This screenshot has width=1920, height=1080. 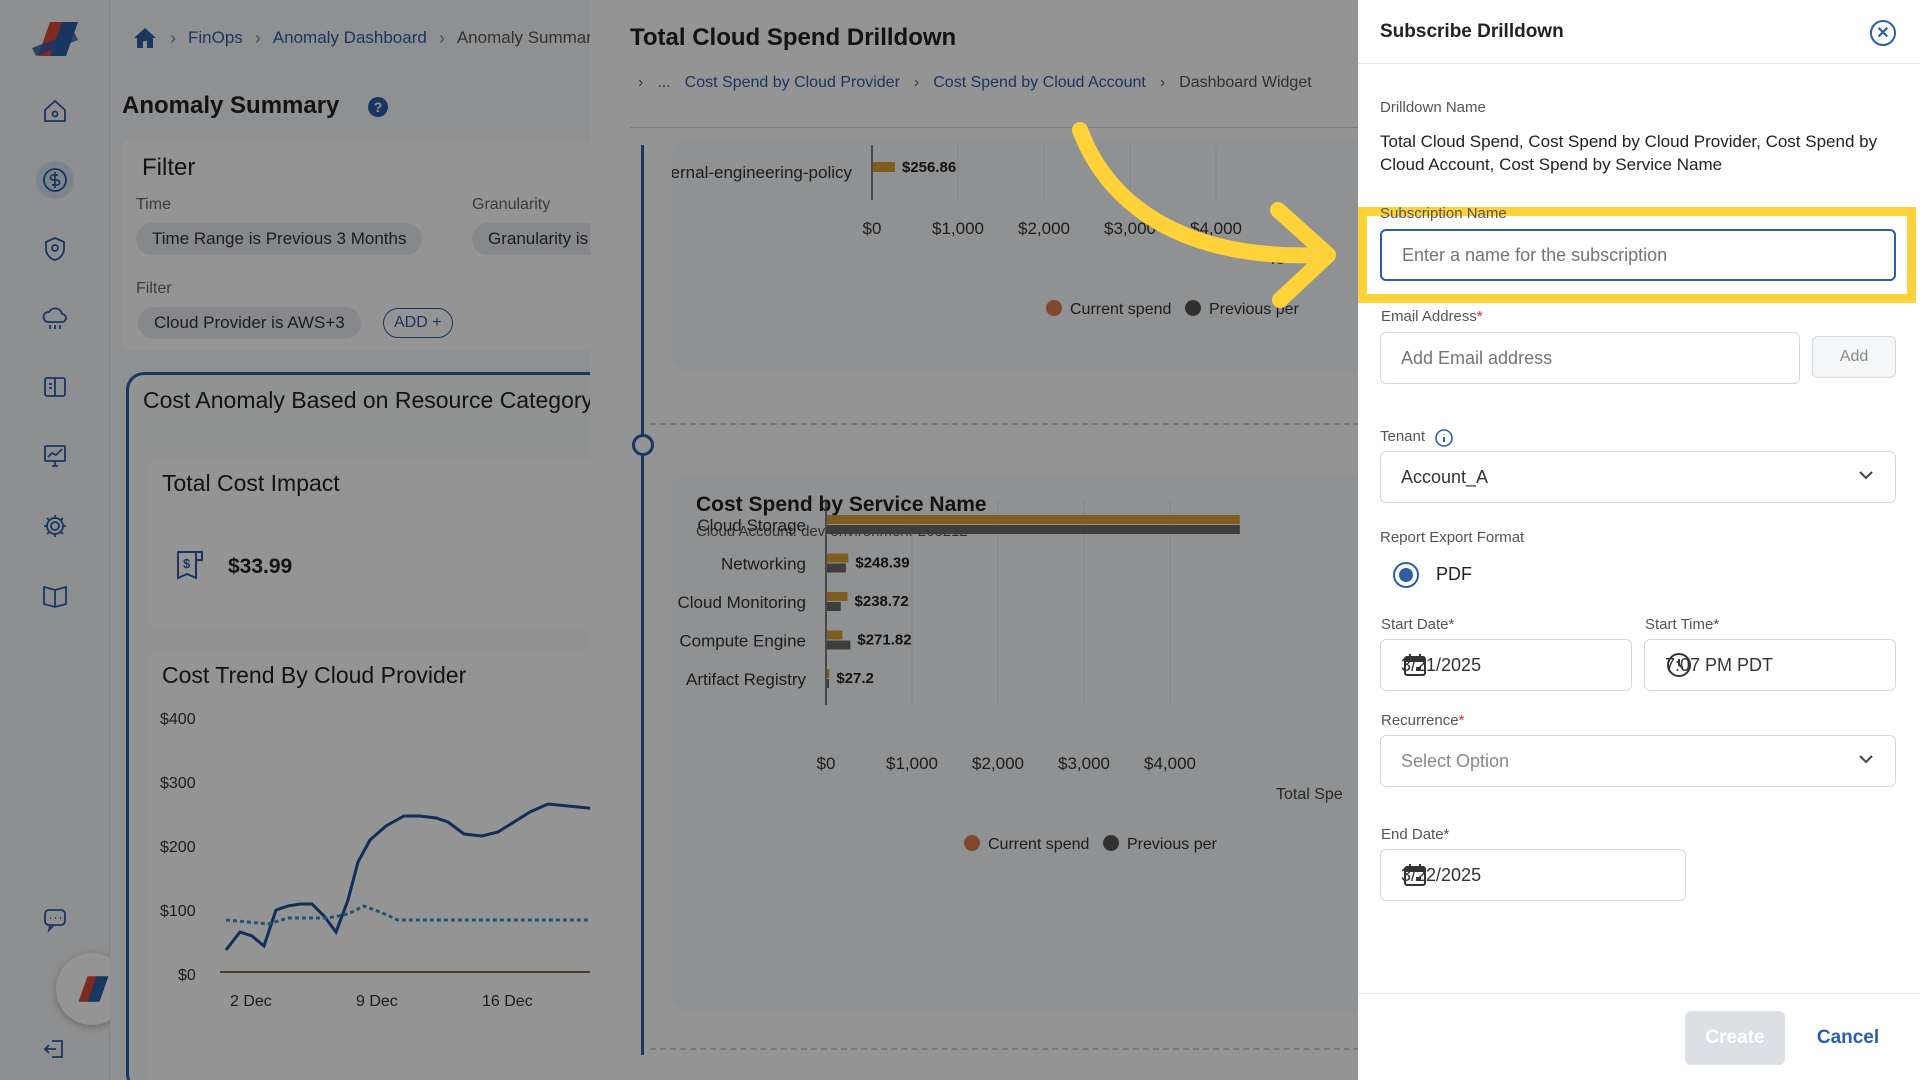 I want to click on category-label: Networking, so click(x=763, y=564).